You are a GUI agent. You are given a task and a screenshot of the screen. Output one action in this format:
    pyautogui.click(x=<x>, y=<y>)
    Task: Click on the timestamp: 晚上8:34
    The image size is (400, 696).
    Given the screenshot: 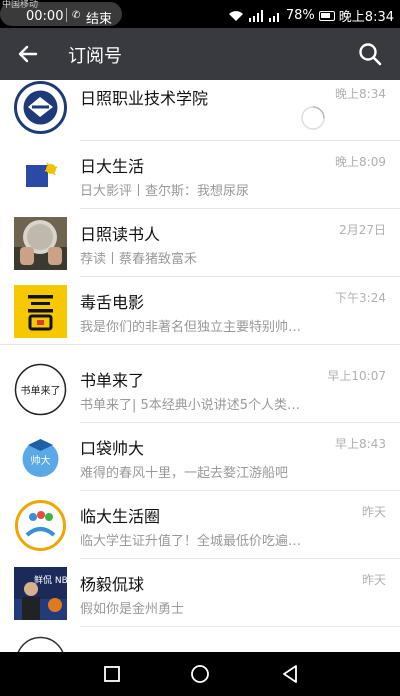 What is the action you would take?
    pyautogui.click(x=360, y=94)
    